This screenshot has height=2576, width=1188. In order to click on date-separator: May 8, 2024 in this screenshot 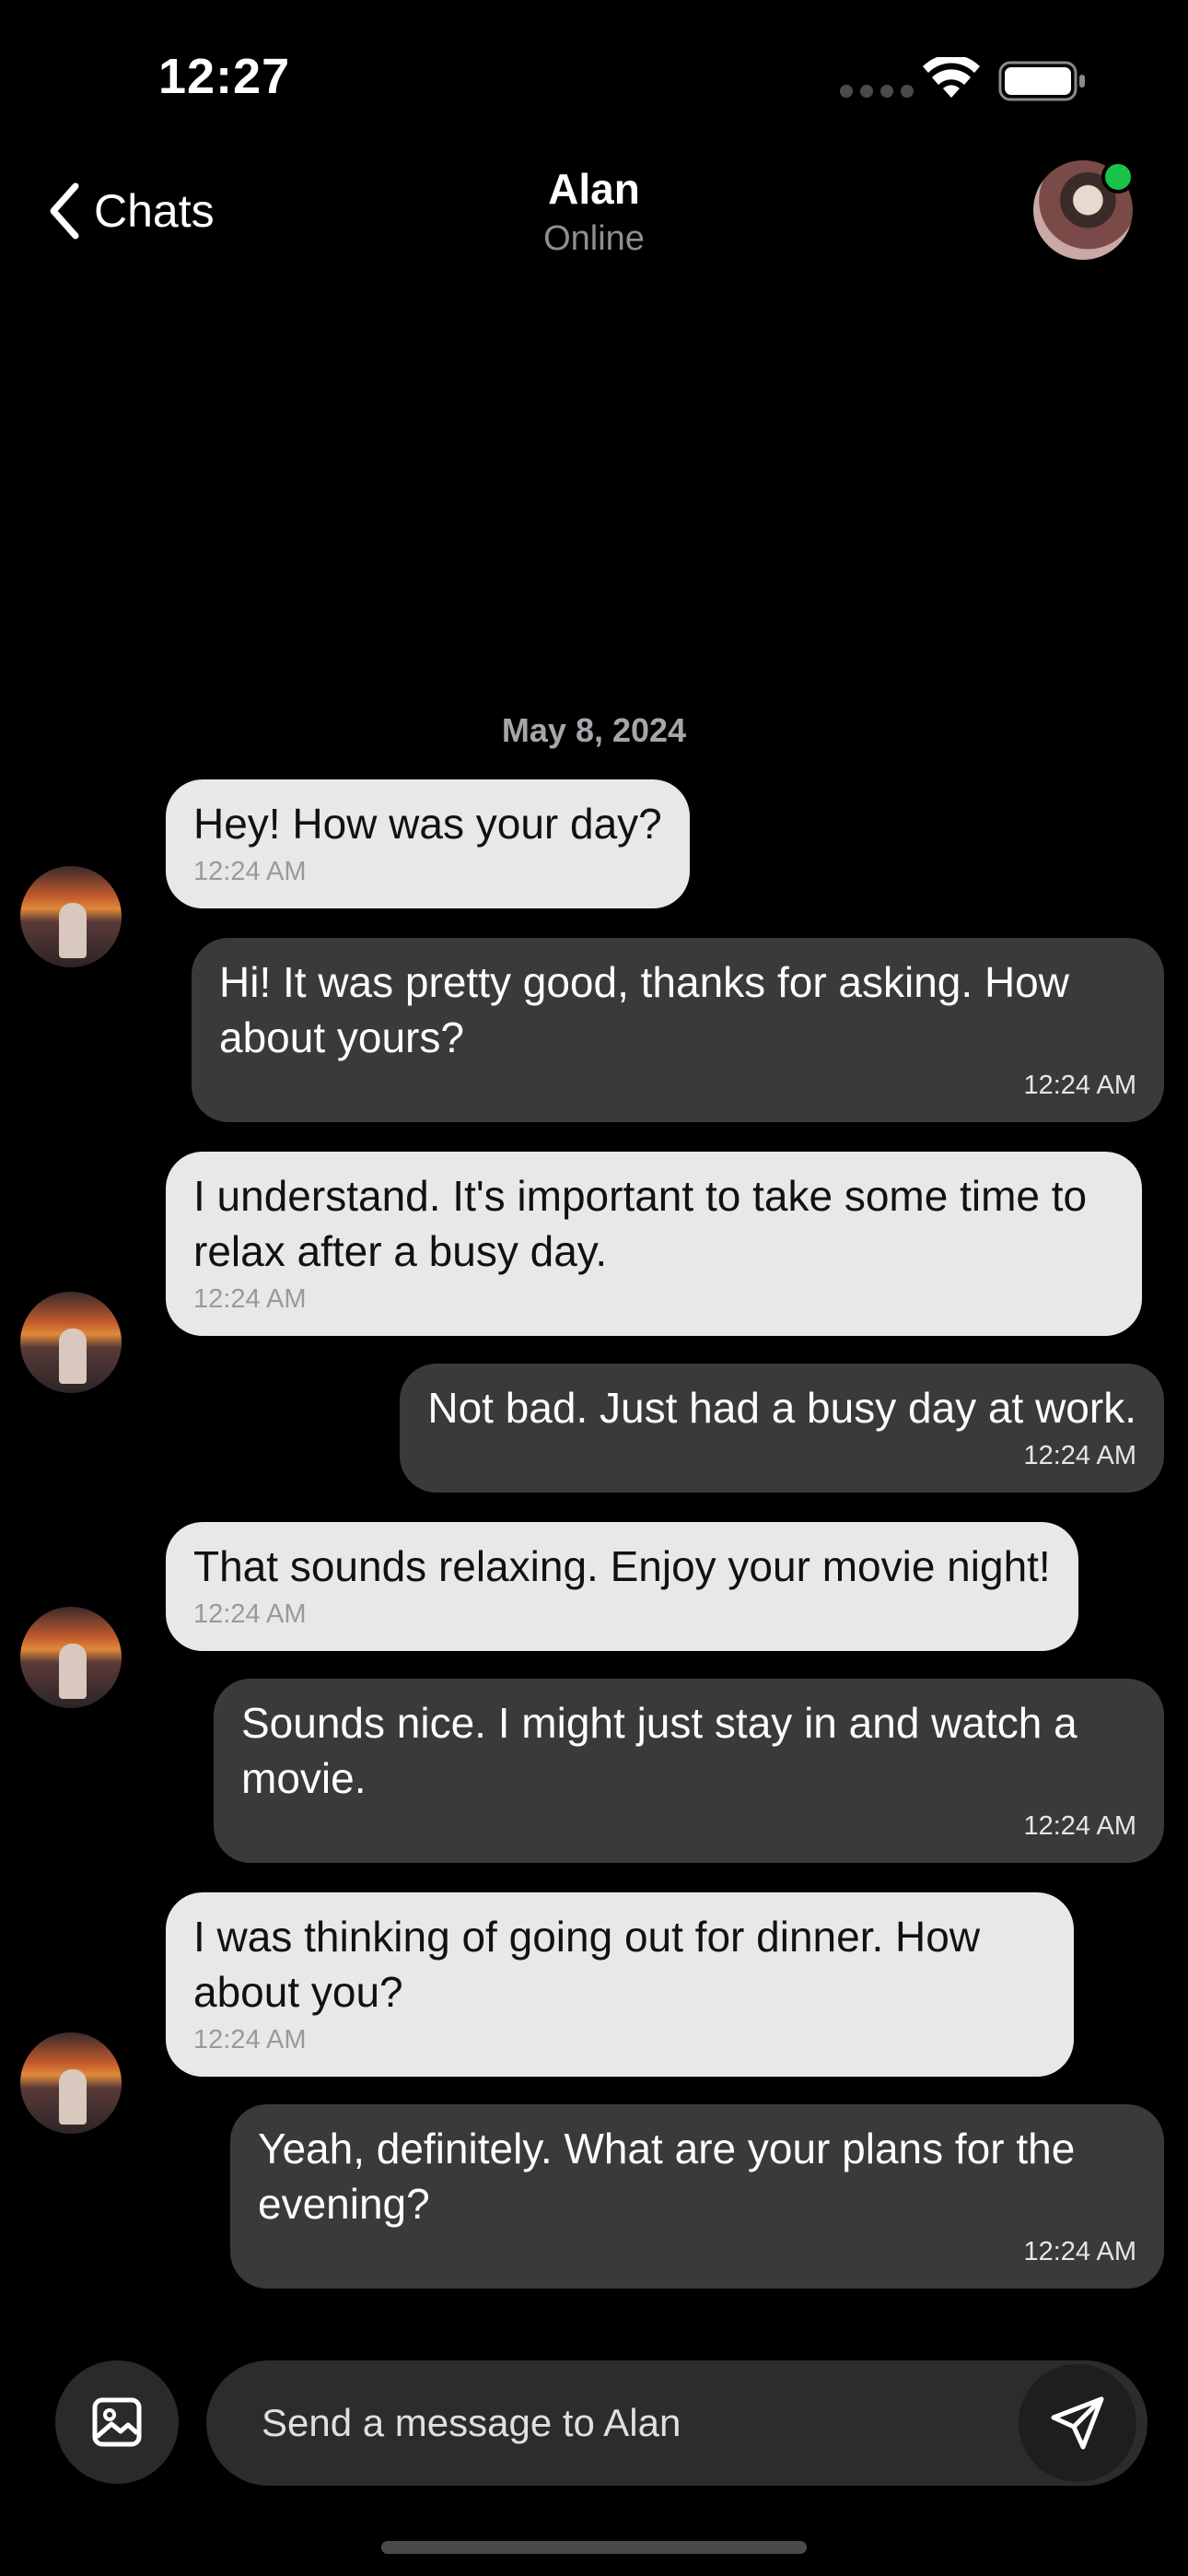, I will do `click(594, 730)`.